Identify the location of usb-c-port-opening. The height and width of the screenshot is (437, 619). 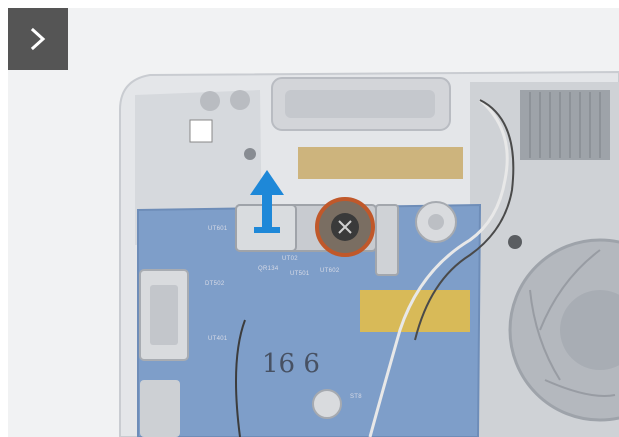
(164, 315).